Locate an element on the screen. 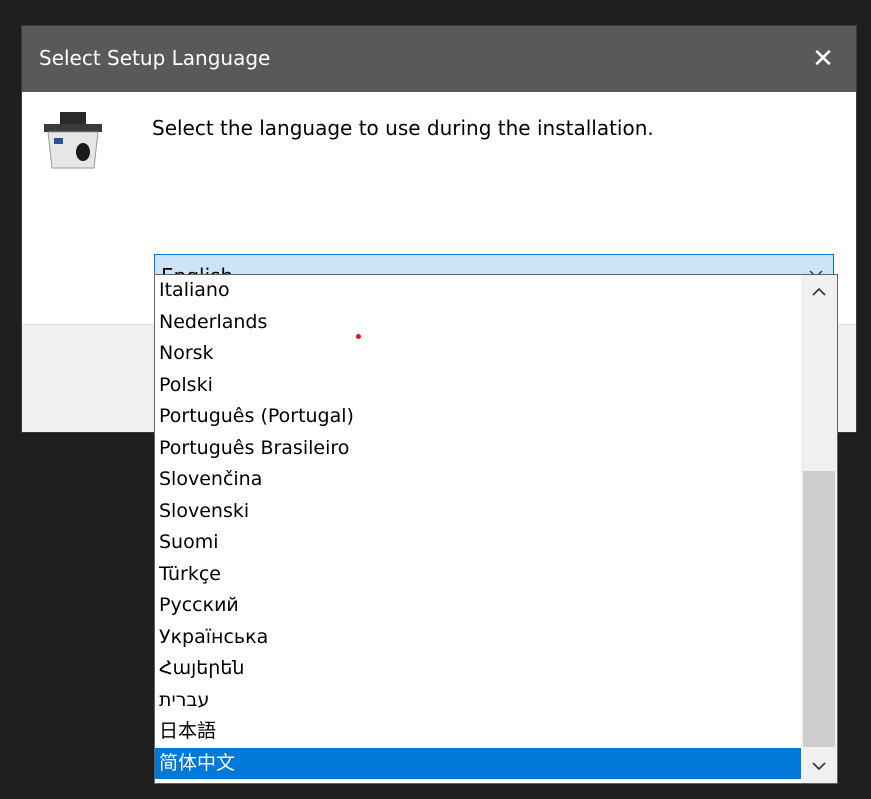  close-button: ✕ is located at coordinates (823, 59).